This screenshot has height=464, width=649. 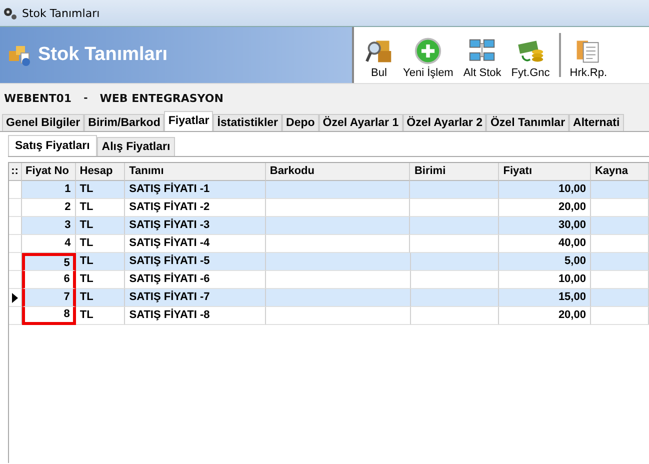 What do you see at coordinates (530, 55) in the screenshot?
I see `toolbar-button: Fyt.Gnc` at bounding box center [530, 55].